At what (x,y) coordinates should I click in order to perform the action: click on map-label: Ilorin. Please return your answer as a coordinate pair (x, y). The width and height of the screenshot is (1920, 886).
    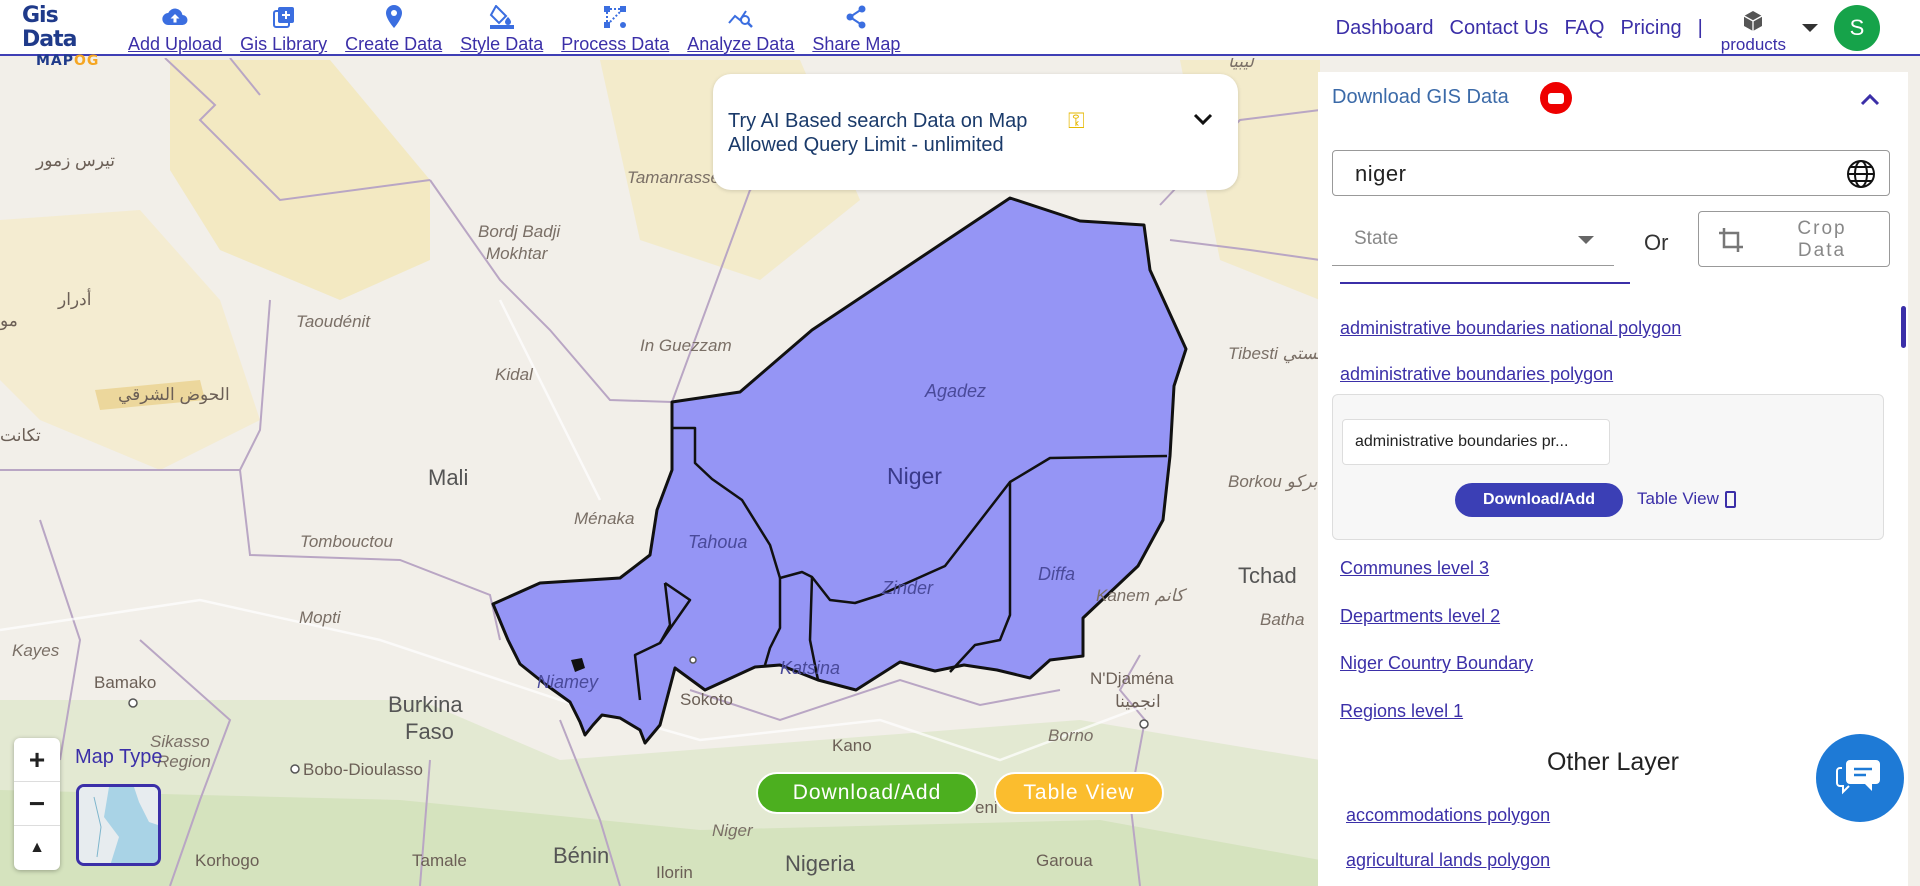
    Looking at the image, I should click on (674, 872).